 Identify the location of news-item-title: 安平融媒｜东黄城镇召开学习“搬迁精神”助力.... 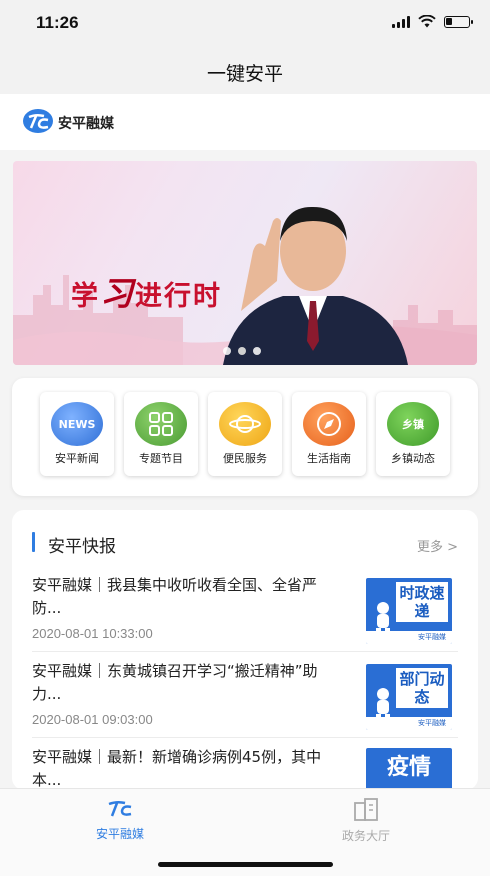
(175, 682).